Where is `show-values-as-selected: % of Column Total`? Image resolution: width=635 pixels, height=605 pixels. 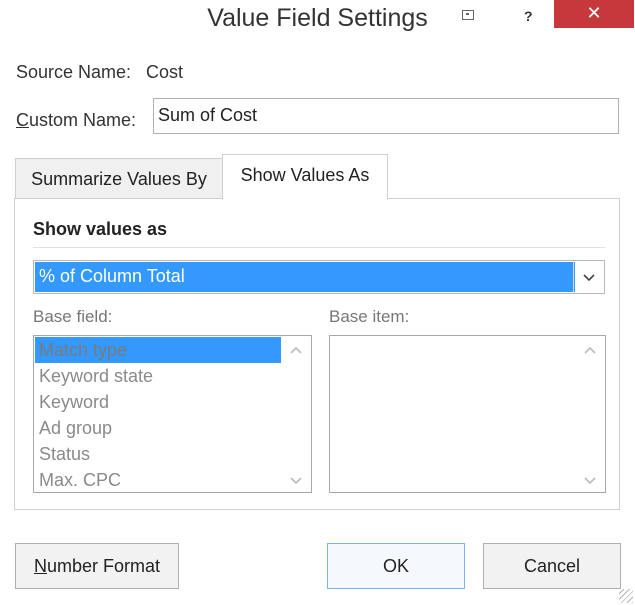
show-values-as-selected: % of Column Total is located at coordinates (305, 277).